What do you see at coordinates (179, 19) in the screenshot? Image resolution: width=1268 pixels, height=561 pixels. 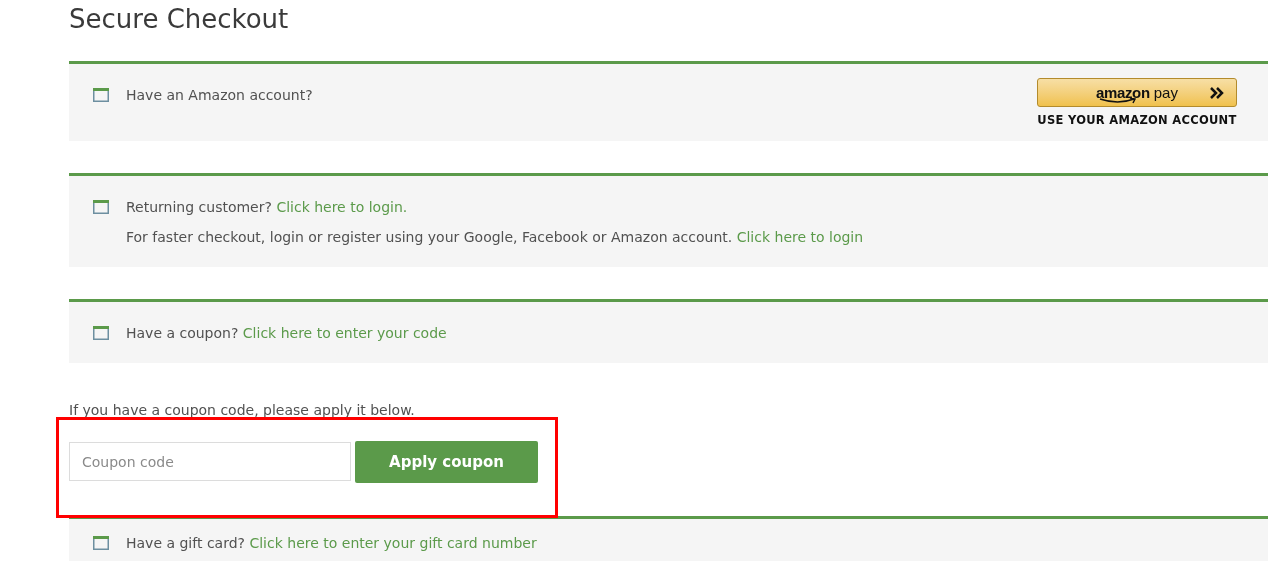 I see `page-title: Secure Checkout` at bounding box center [179, 19].